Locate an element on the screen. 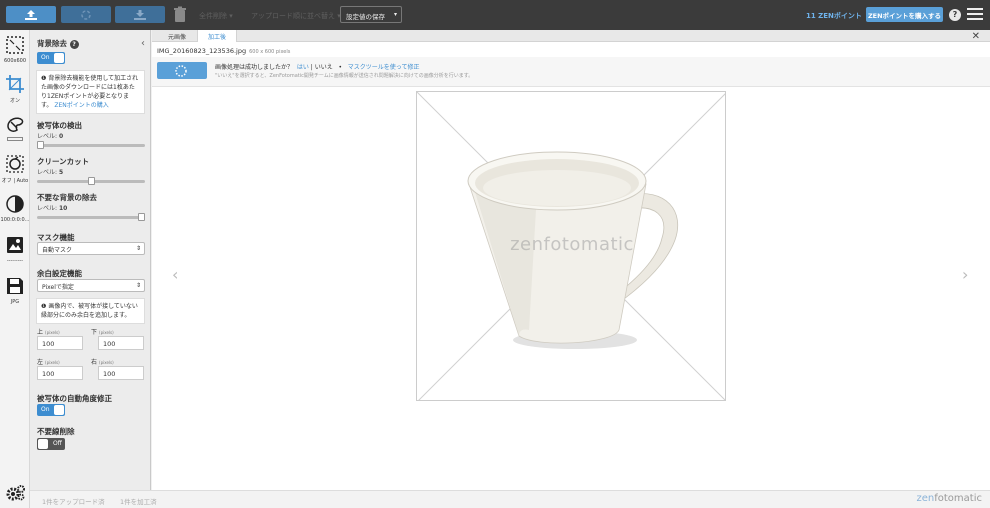 The image size is (990, 508). crop-tool: オン is located at coordinates (15, 89).